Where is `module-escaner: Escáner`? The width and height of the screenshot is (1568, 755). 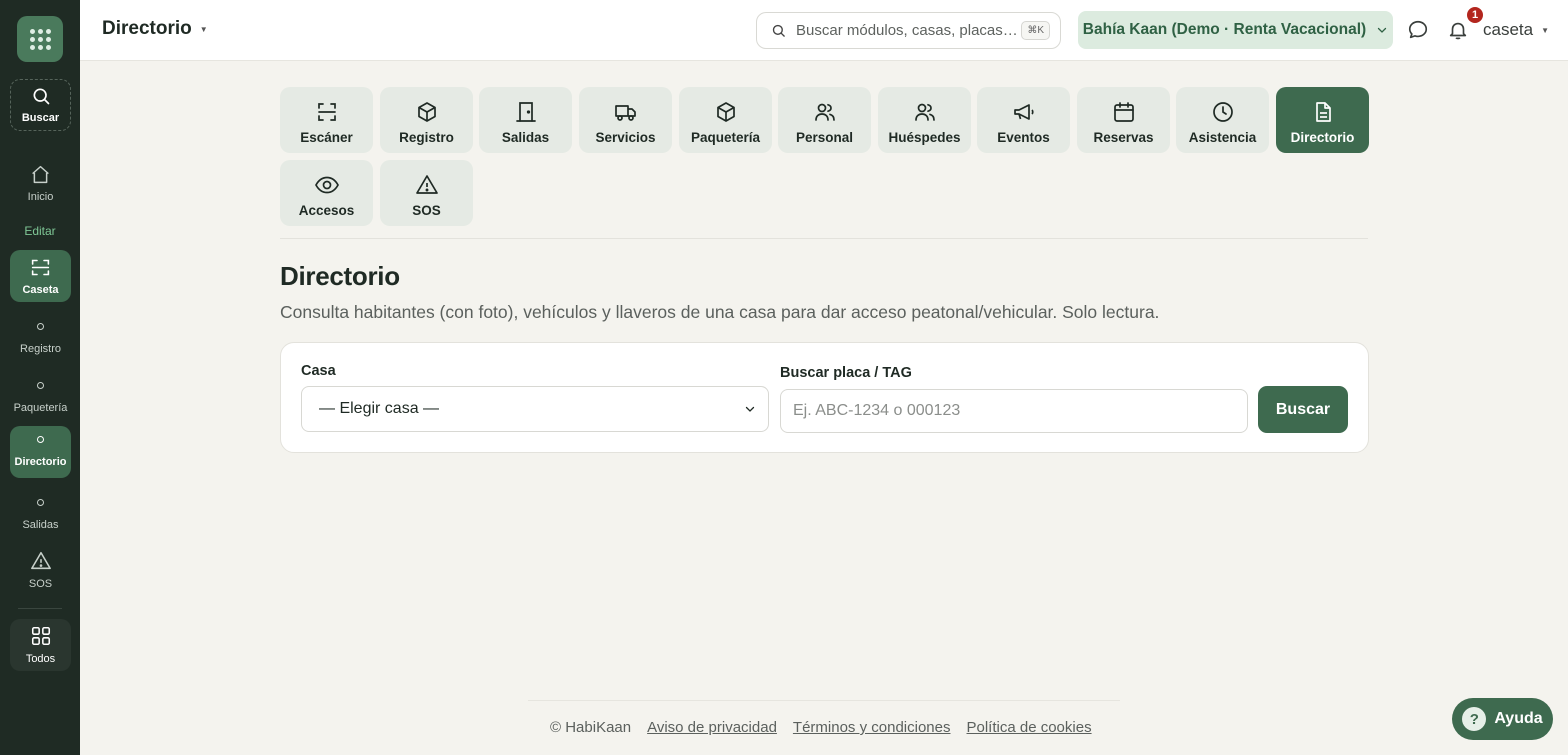 module-escaner: Escáner is located at coordinates (326, 120).